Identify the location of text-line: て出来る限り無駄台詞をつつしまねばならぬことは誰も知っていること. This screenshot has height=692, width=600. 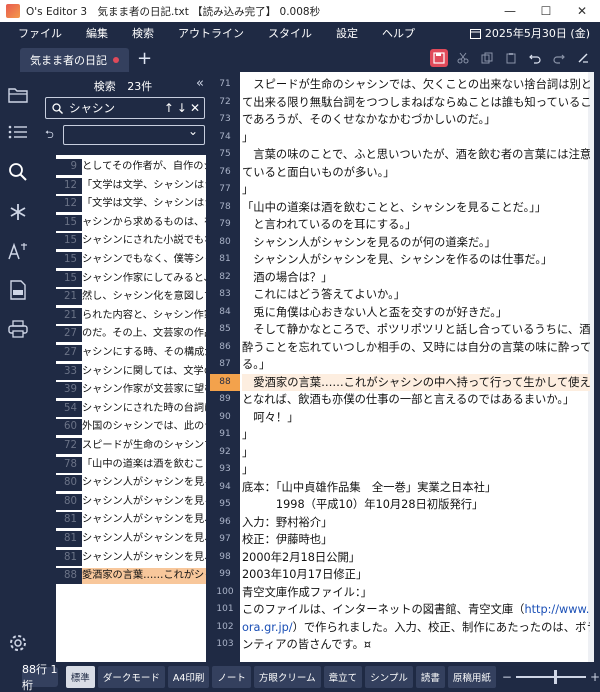
(416, 102).